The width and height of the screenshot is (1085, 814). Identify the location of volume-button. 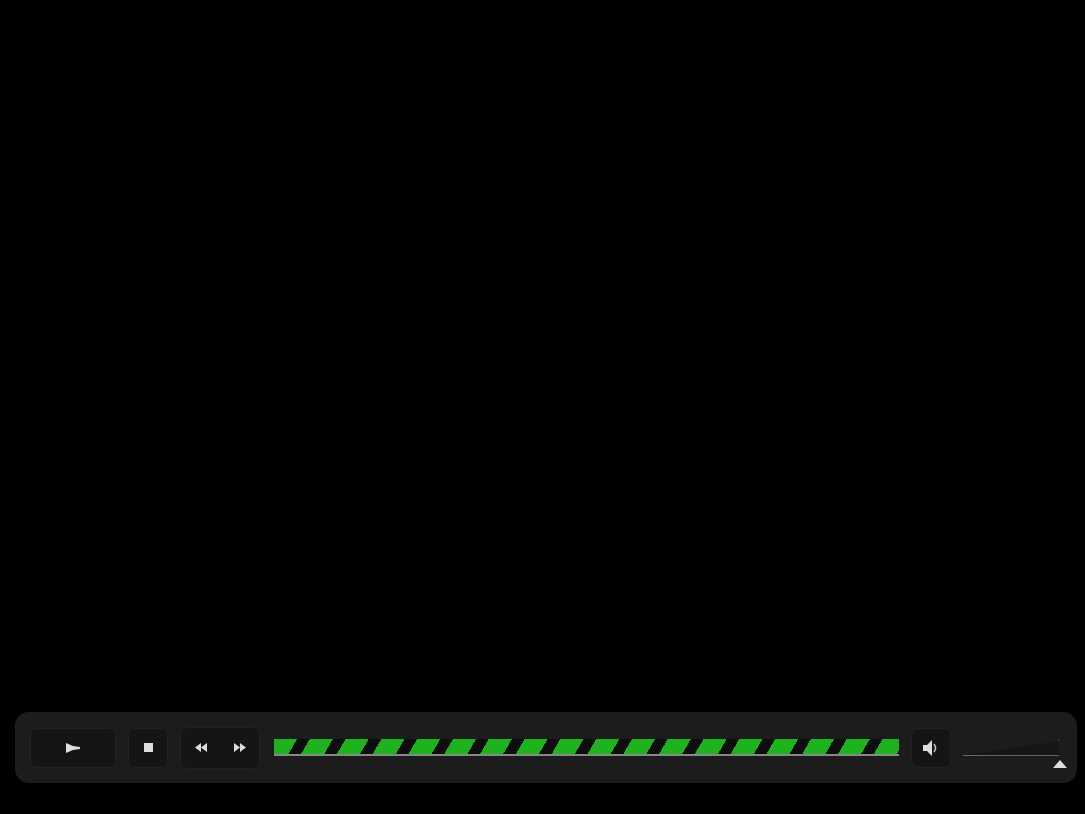
(931, 747).